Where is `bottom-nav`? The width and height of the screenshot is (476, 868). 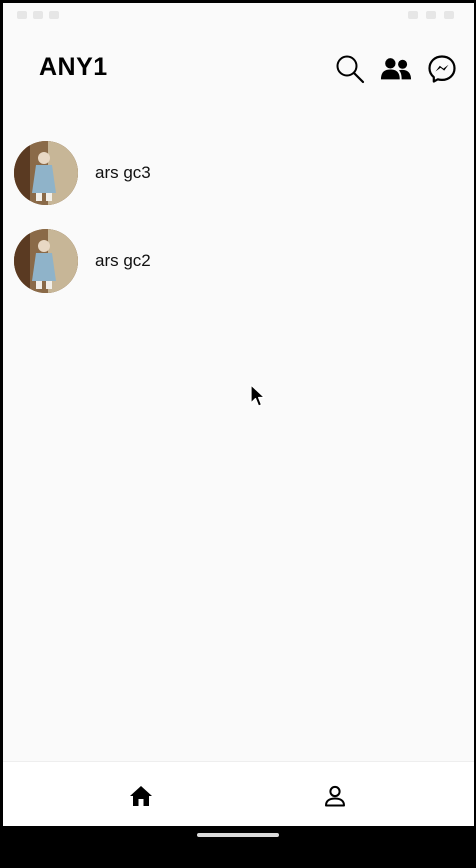
bottom-nav is located at coordinates (238, 793).